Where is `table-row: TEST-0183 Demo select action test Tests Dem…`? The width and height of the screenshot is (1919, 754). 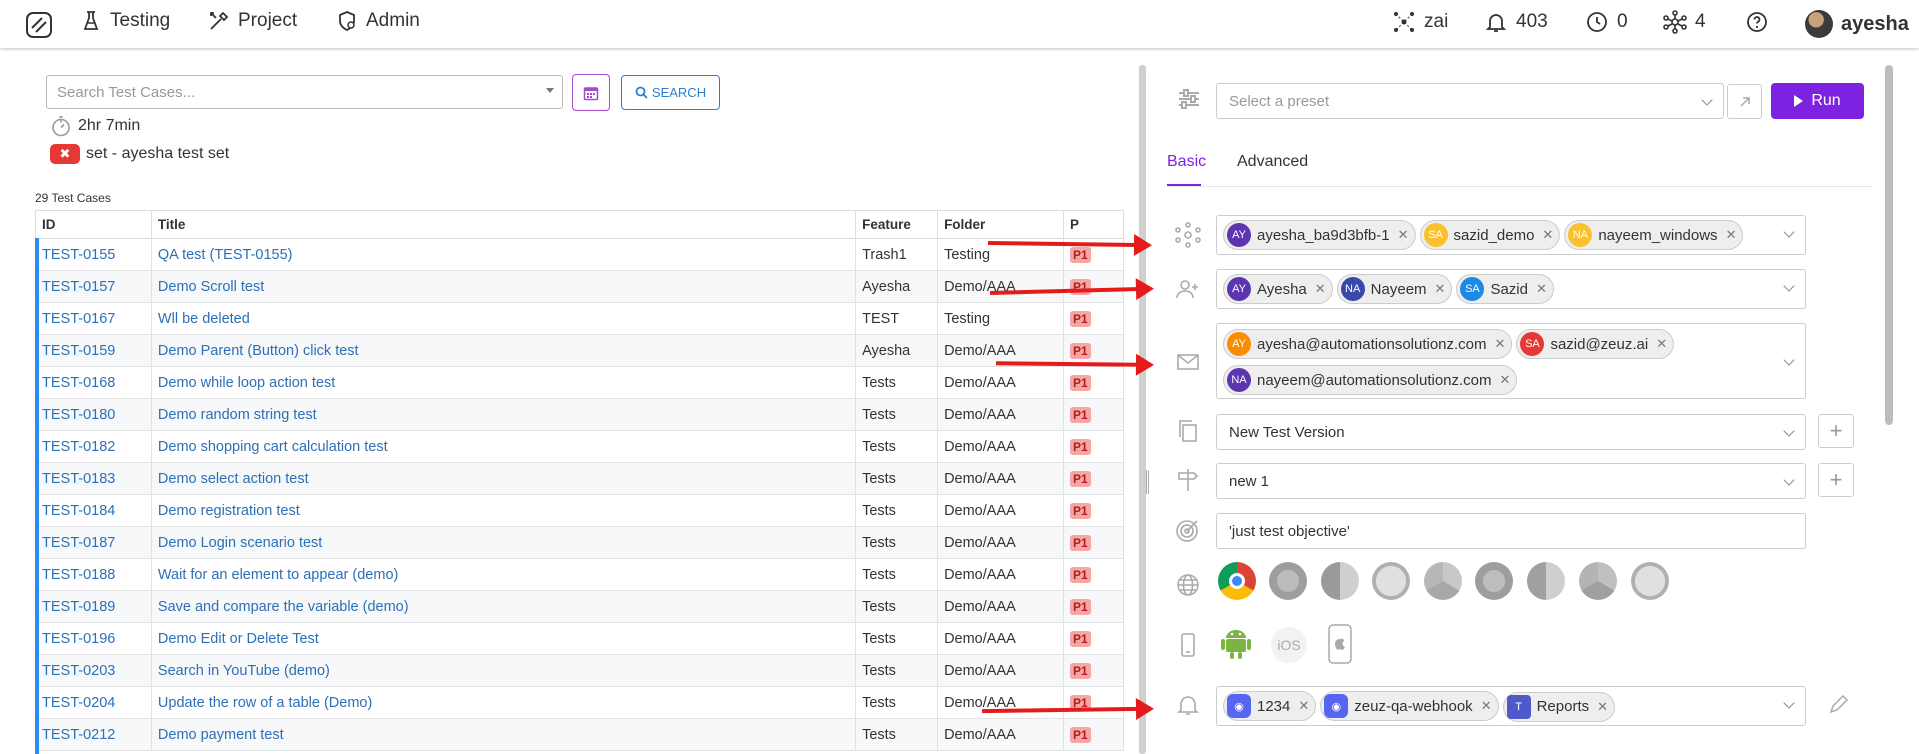
table-row: TEST-0183 Demo select action test Tests Dem… is located at coordinates (579, 478).